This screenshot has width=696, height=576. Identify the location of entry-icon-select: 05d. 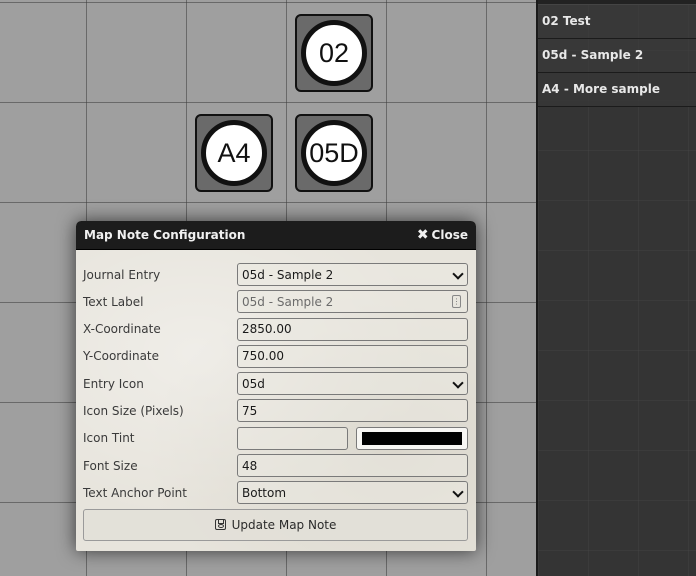
(352, 384).